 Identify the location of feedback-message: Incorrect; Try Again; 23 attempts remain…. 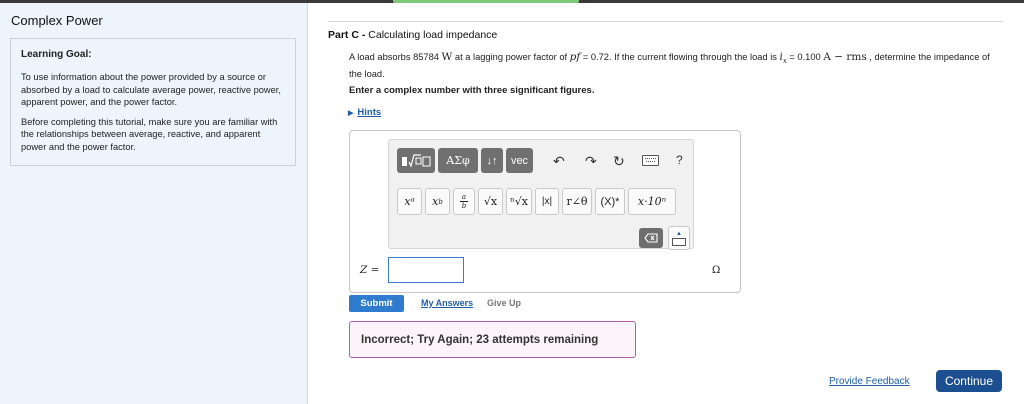
(492, 339).